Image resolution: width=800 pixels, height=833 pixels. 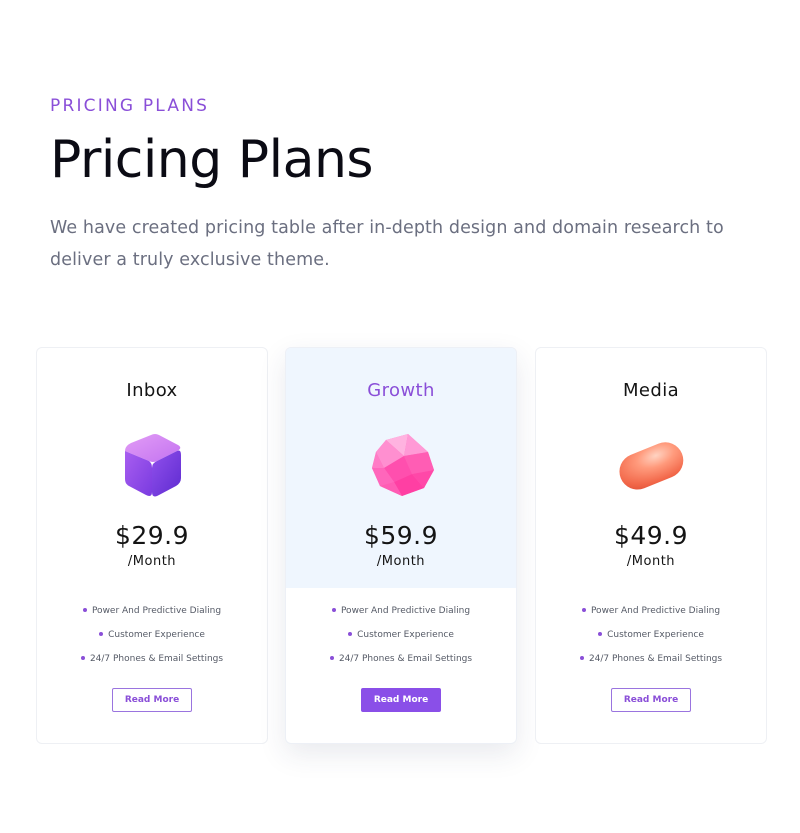 What do you see at coordinates (651, 535) in the screenshot?
I see `plan-price: $49.9` at bounding box center [651, 535].